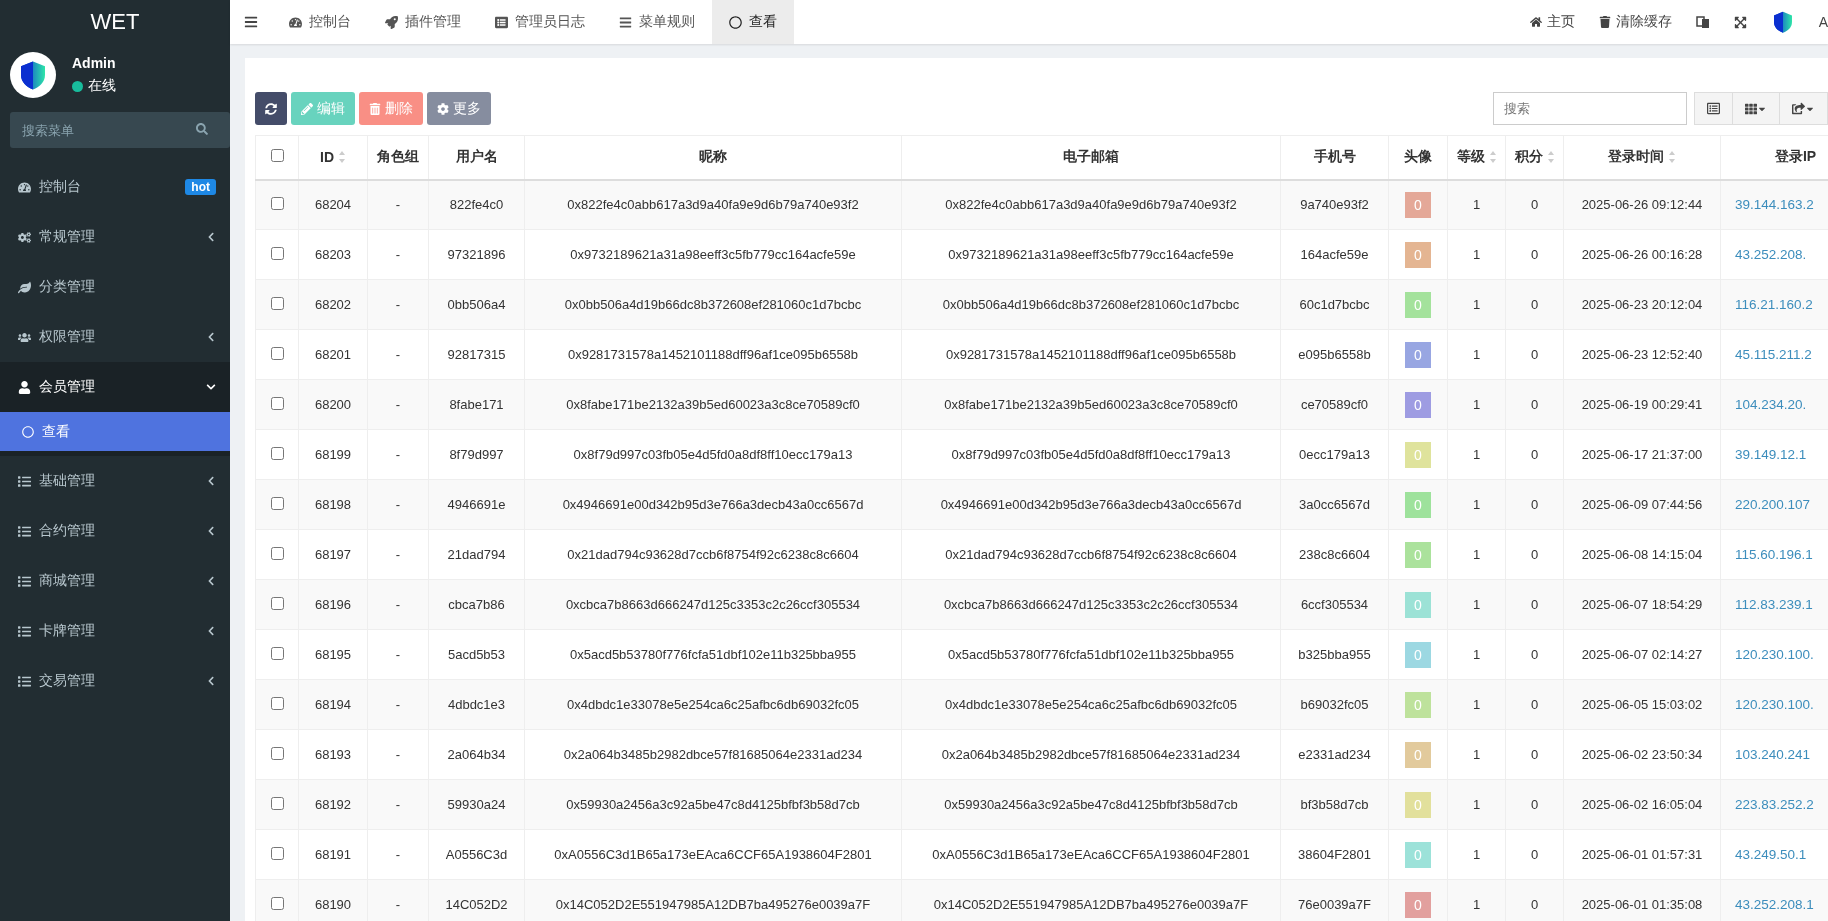 The height and width of the screenshot is (921, 1828). I want to click on header-link: 清除缓存, so click(1635, 22).